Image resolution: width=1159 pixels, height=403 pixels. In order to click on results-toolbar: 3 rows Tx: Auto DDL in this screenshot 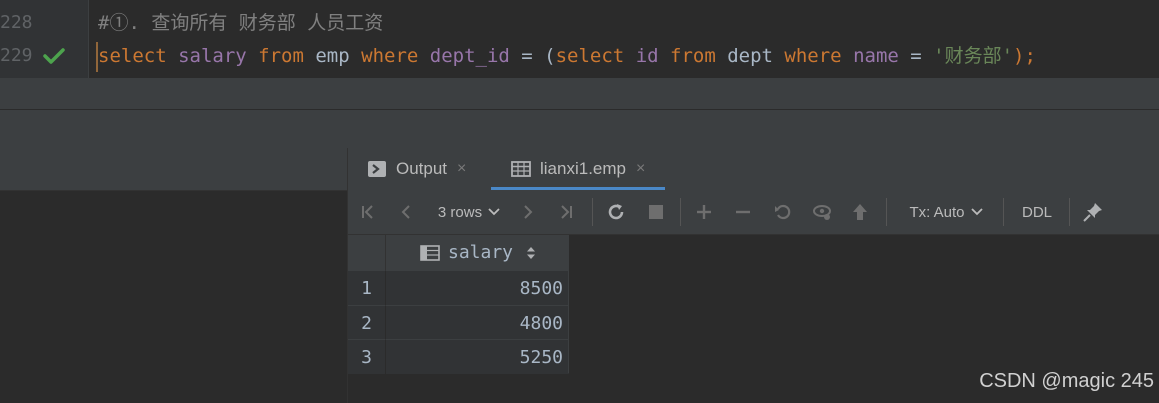, I will do `click(753, 212)`.